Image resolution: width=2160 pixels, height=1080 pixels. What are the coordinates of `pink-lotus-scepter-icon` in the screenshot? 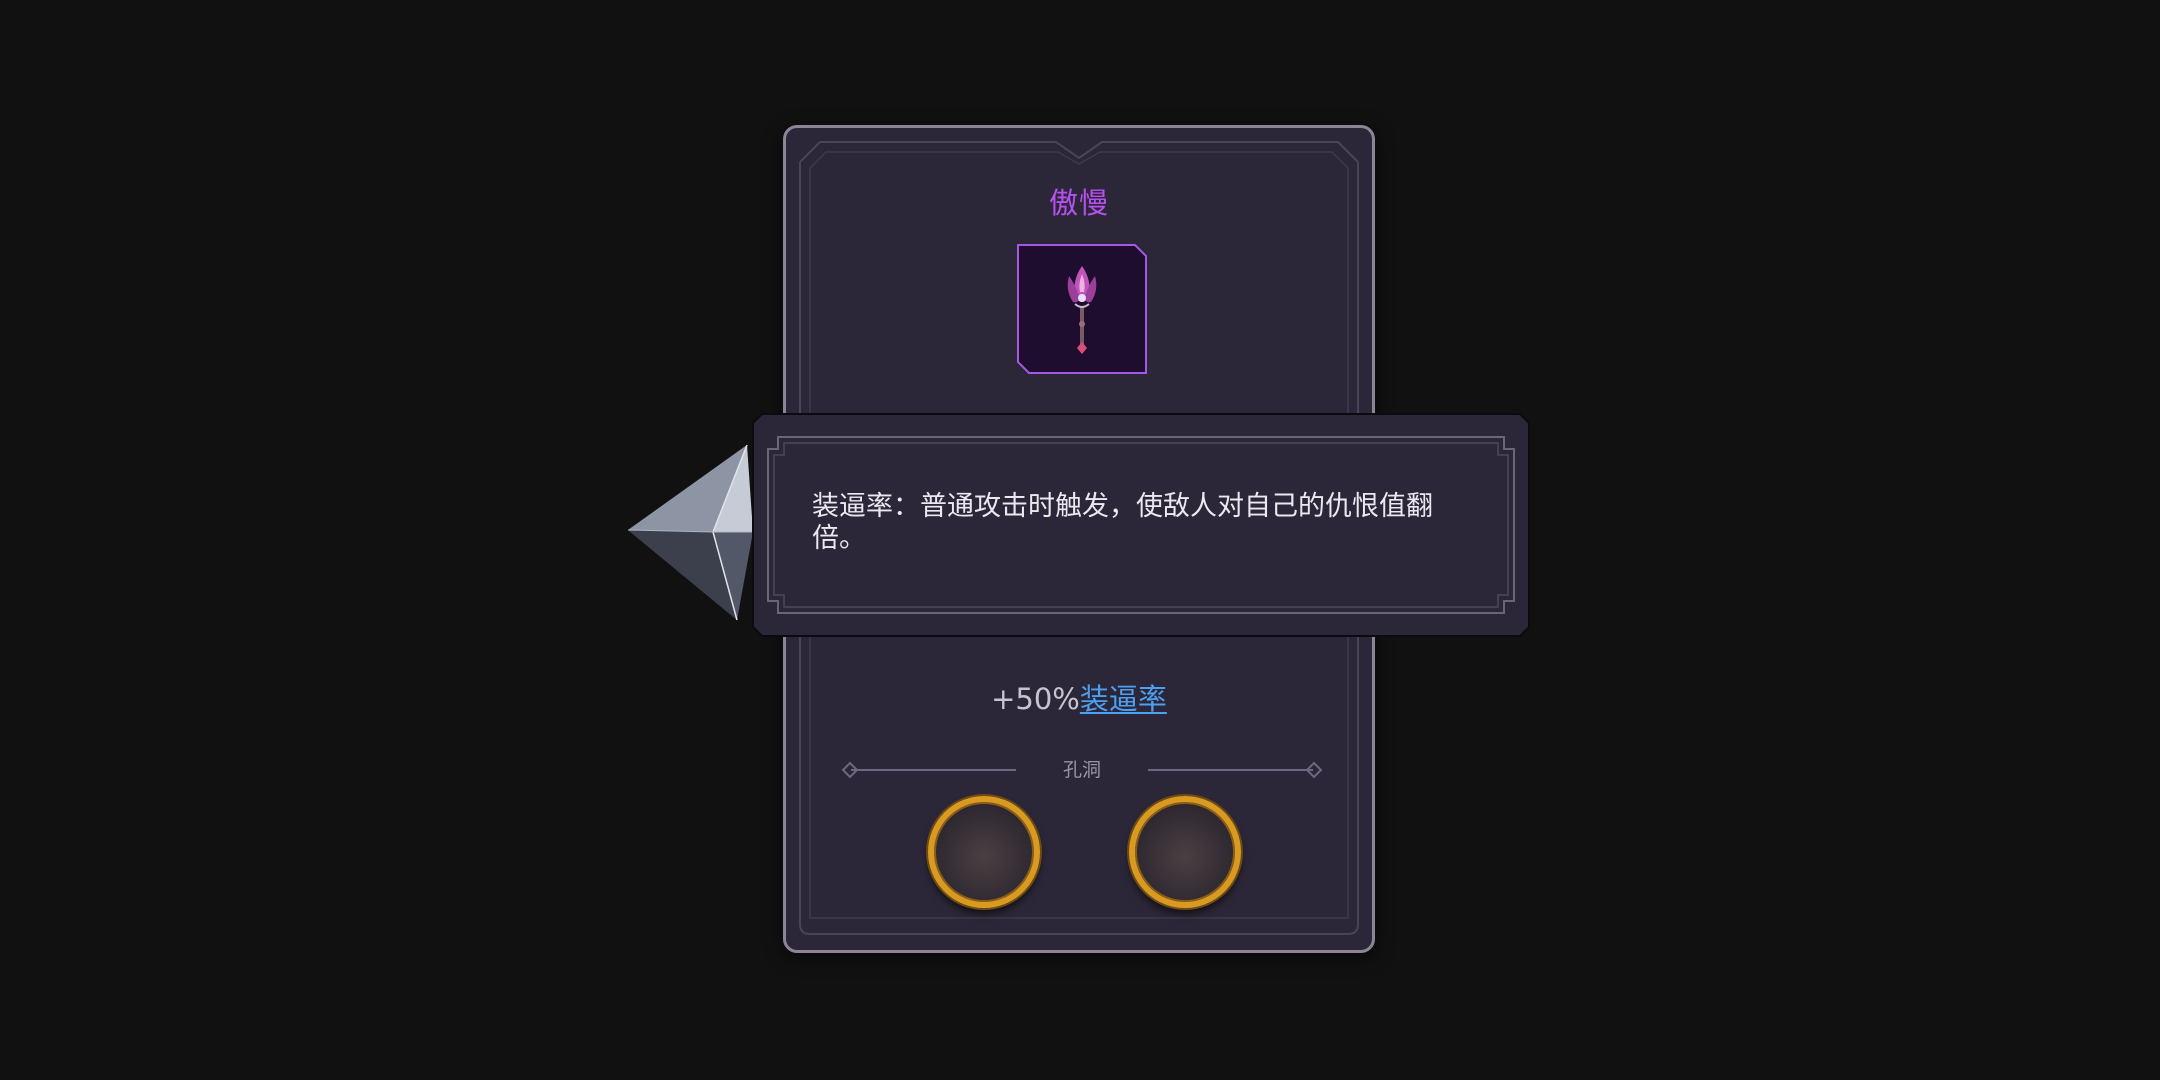 It's located at (1082, 309).